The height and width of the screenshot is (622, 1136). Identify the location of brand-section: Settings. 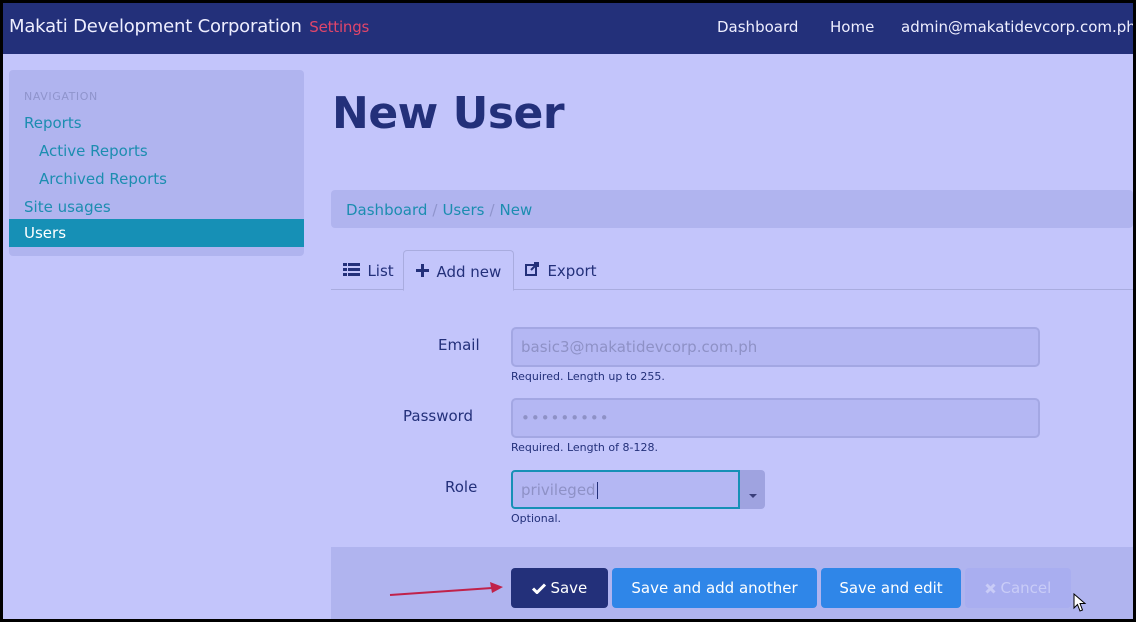
(339, 27).